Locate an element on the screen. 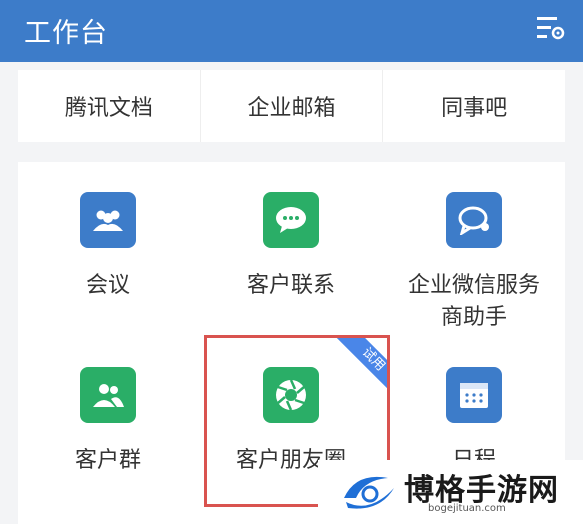  site-watermark: 博格手游网 bogejituan.com is located at coordinates (450, 492).